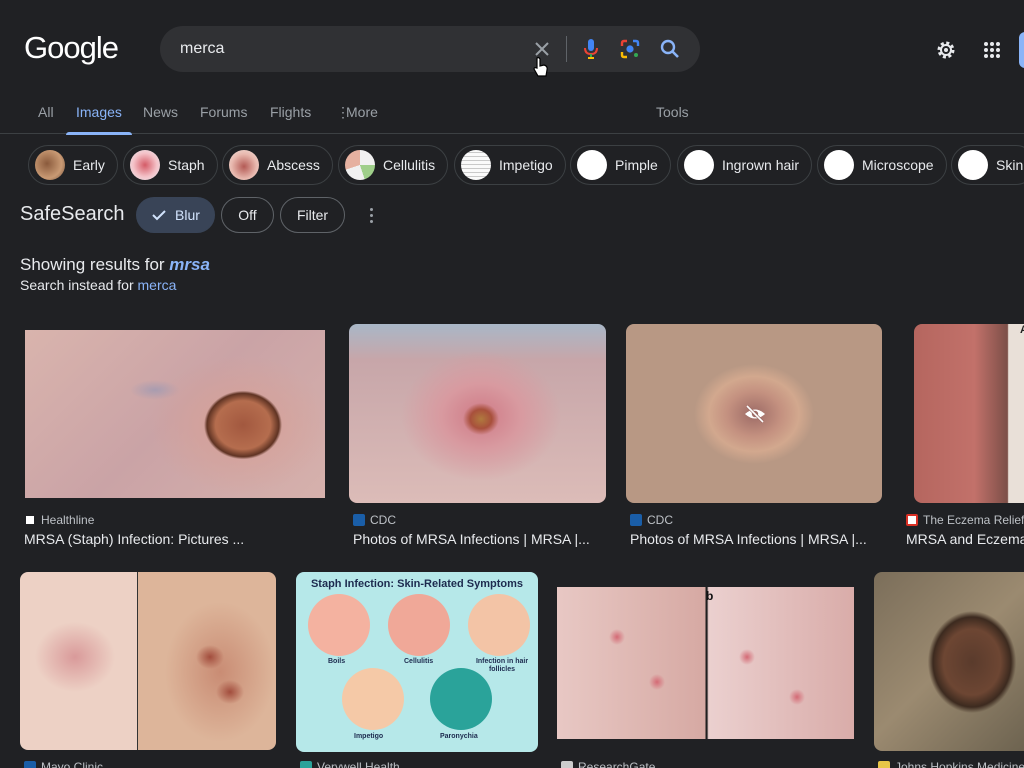 This screenshot has width=1024, height=768. What do you see at coordinates (620, 165) in the screenshot?
I see `chip-pimple: Pimple` at bounding box center [620, 165].